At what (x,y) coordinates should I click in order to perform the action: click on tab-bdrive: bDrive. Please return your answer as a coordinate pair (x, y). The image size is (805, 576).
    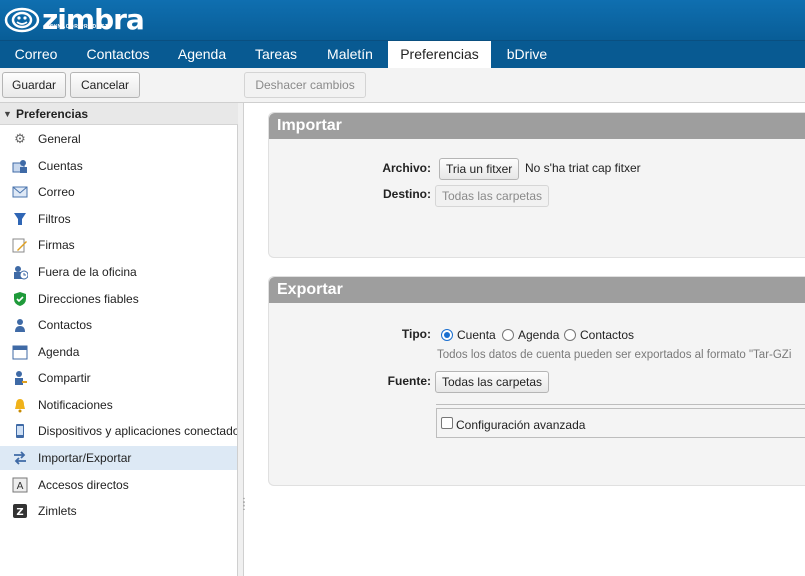
    Looking at the image, I should click on (527, 54).